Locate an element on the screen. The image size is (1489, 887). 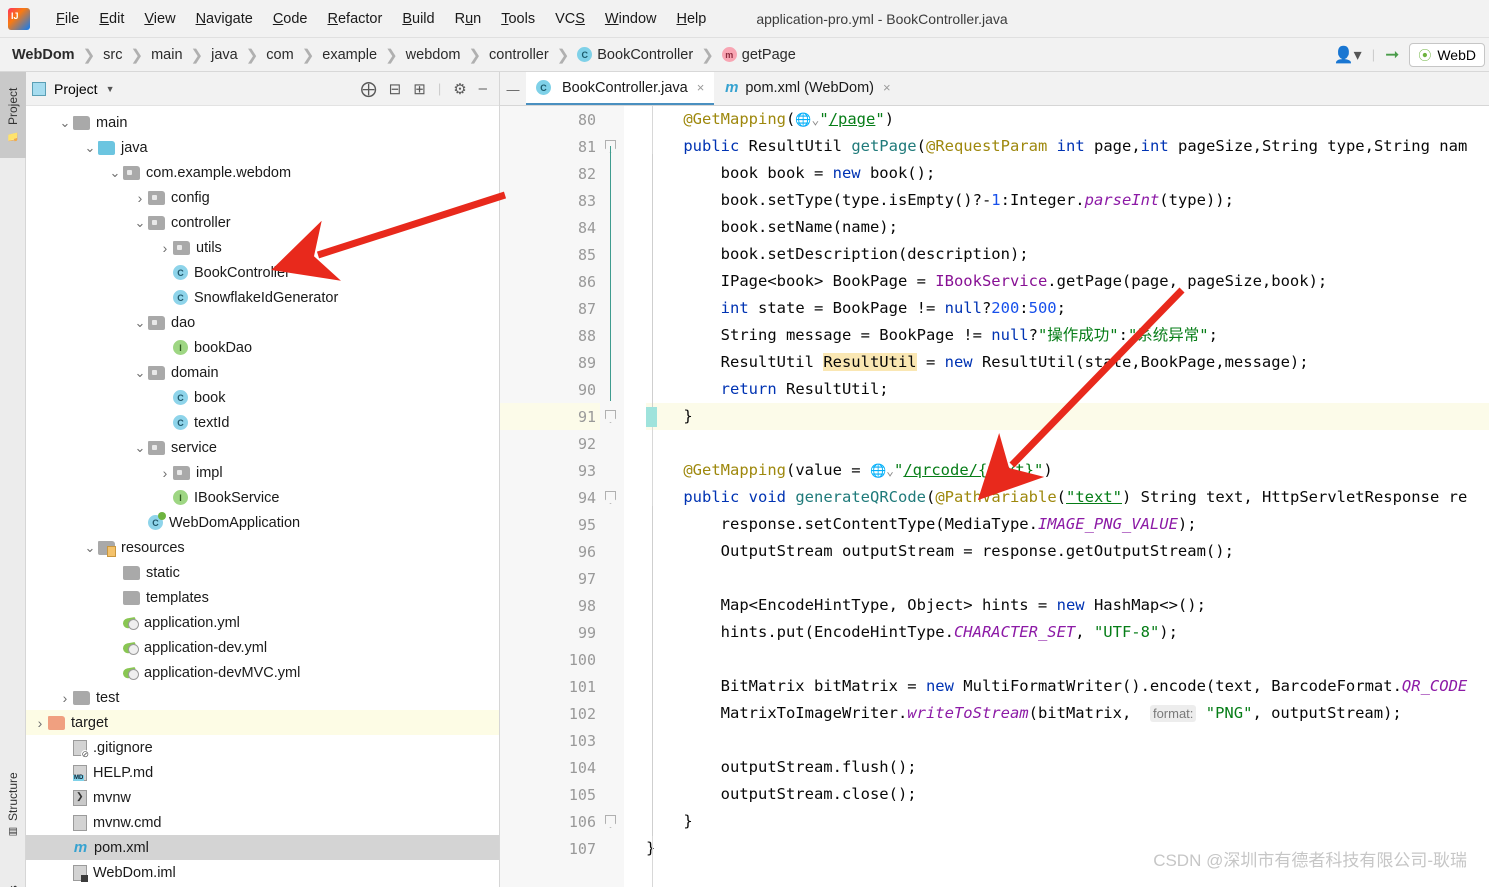
breadcrumb-controller: controller is located at coordinates (519, 55).